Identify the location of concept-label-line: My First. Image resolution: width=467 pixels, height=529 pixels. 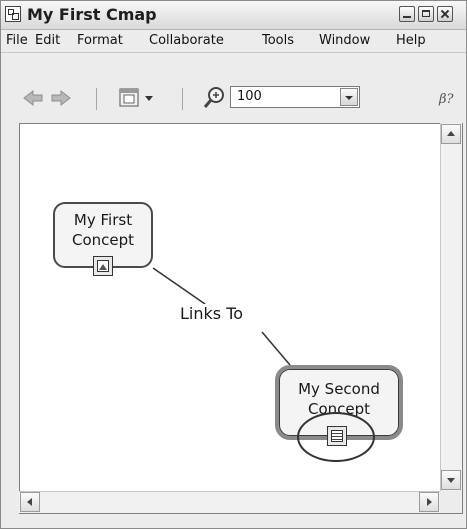
(103, 220).